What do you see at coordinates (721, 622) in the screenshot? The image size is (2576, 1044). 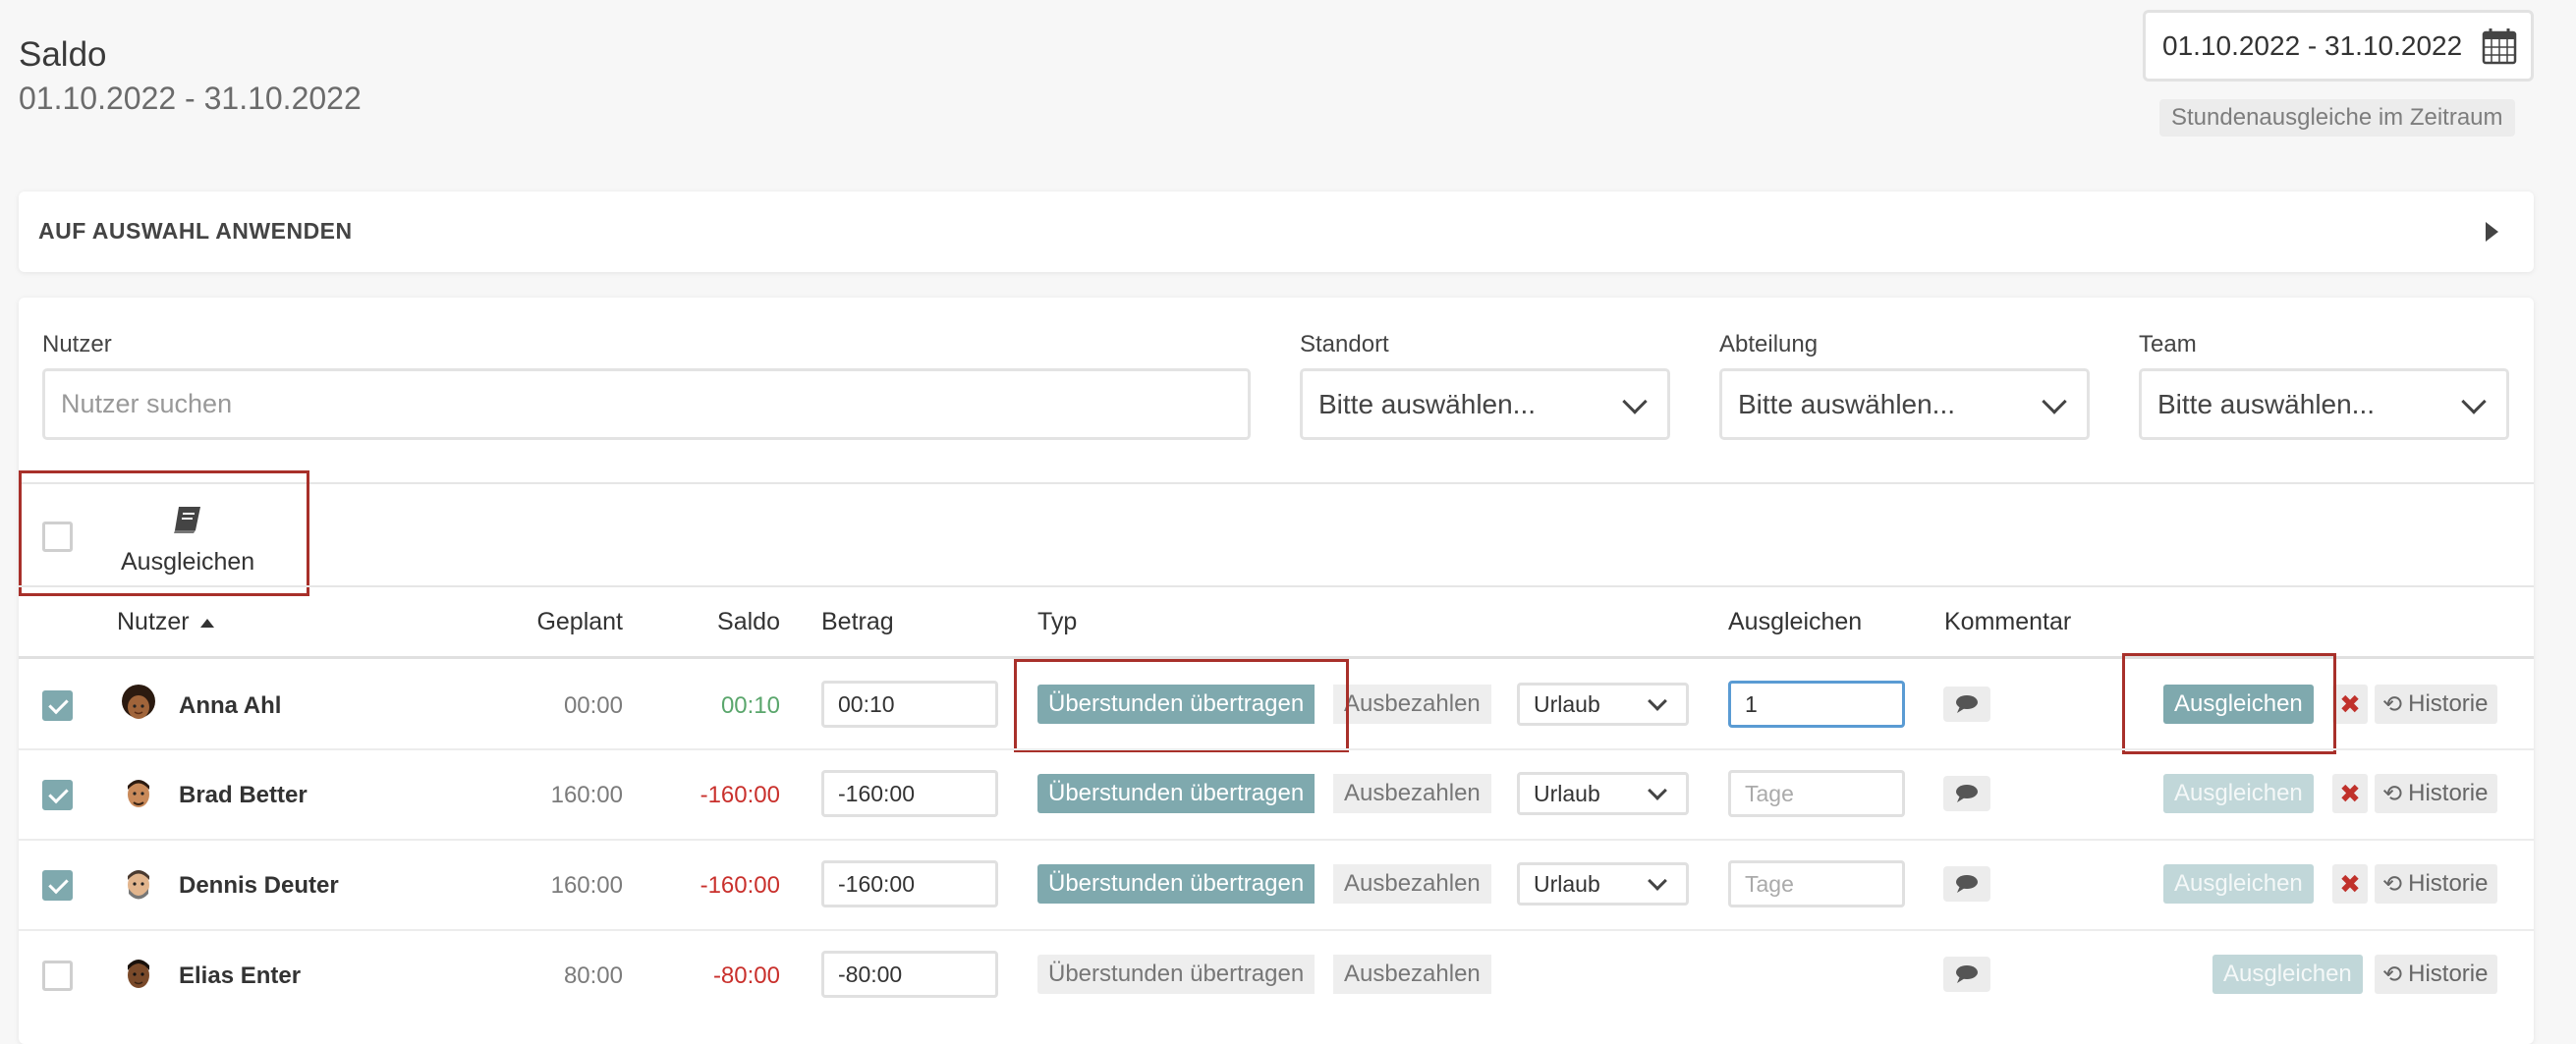 I see `column-header-saldo: Saldo` at bounding box center [721, 622].